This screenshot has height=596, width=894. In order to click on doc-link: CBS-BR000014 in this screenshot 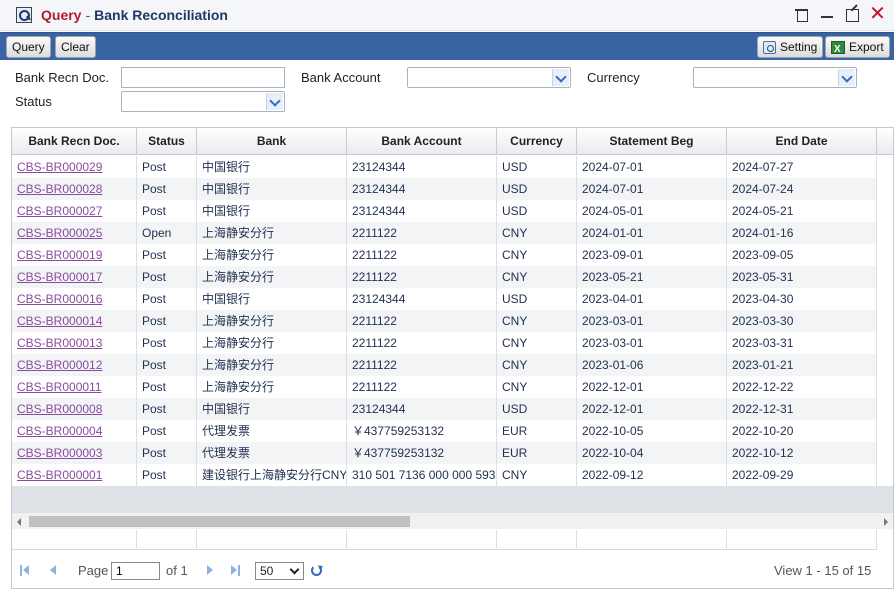, I will do `click(74, 321)`.